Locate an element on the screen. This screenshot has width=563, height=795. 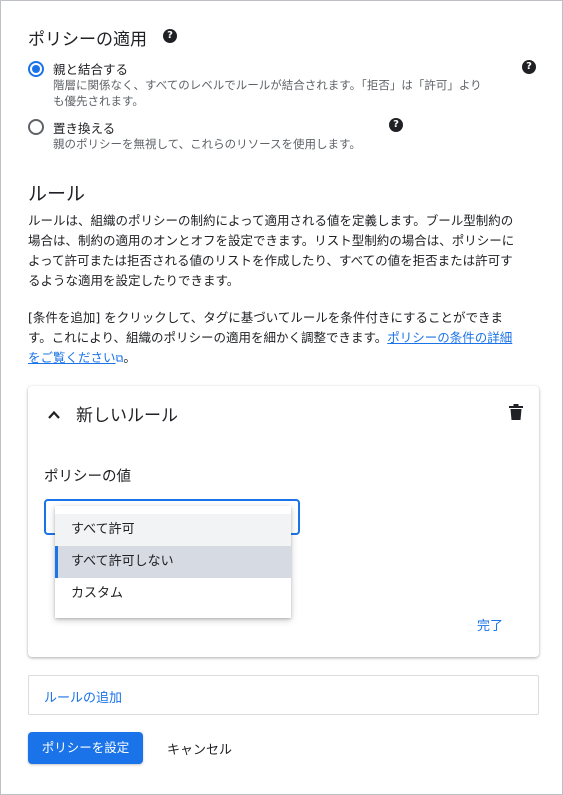
policy-value-dropdown: すべて許可 すべて許可しない カスタム is located at coordinates (173, 562).